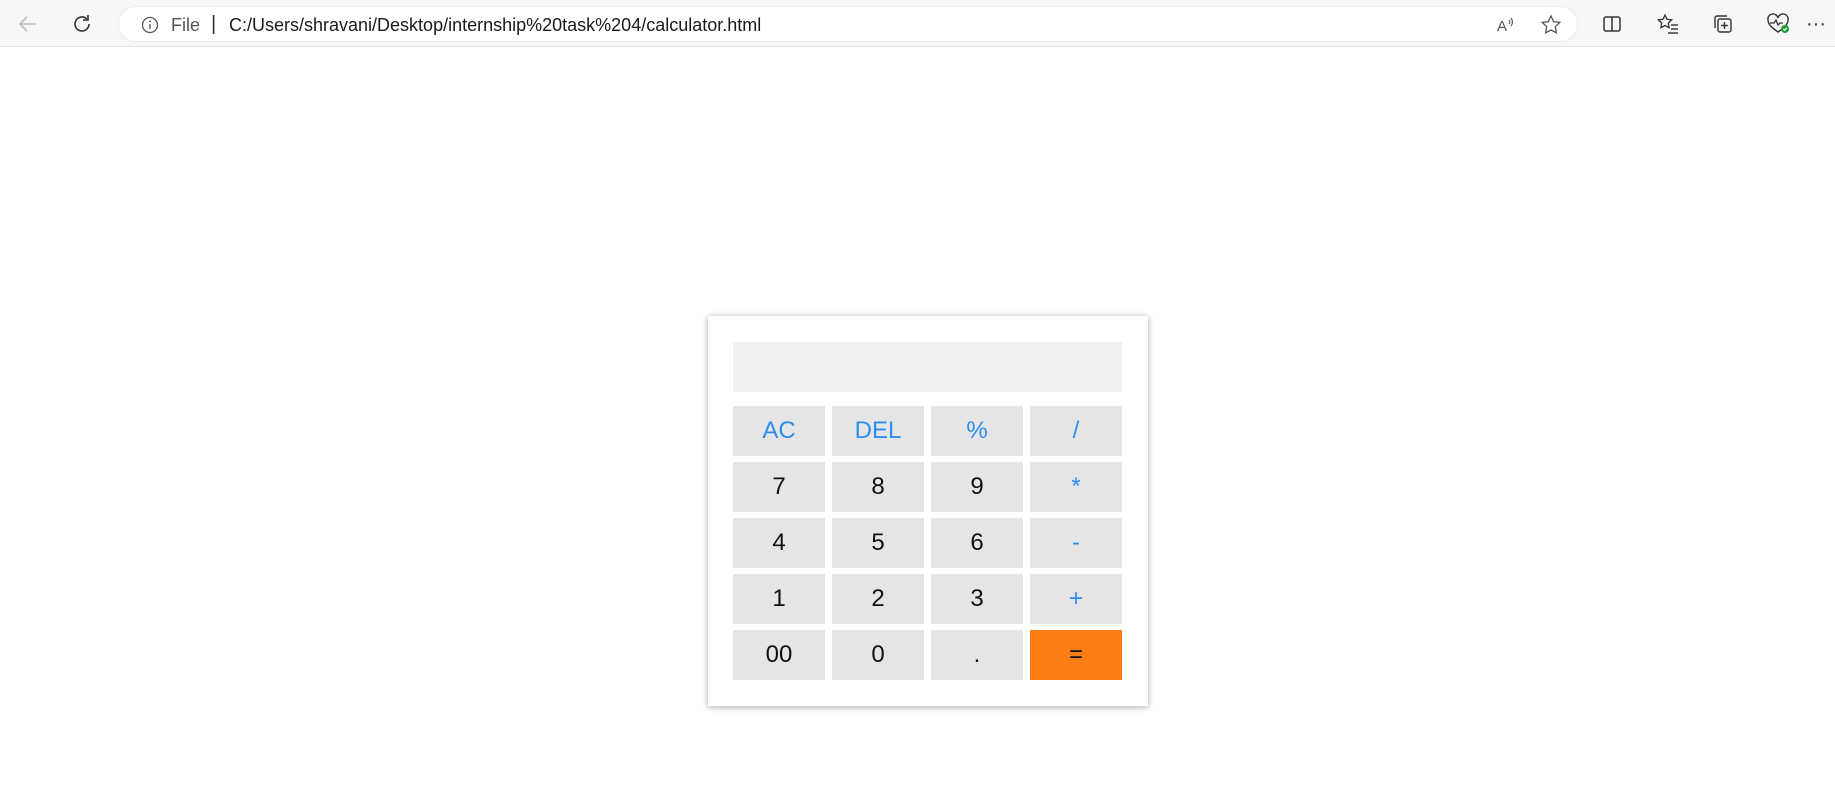 Image resolution: width=1835 pixels, height=802 pixels. What do you see at coordinates (878, 599) in the screenshot?
I see `key-2-button: 2` at bounding box center [878, 599].